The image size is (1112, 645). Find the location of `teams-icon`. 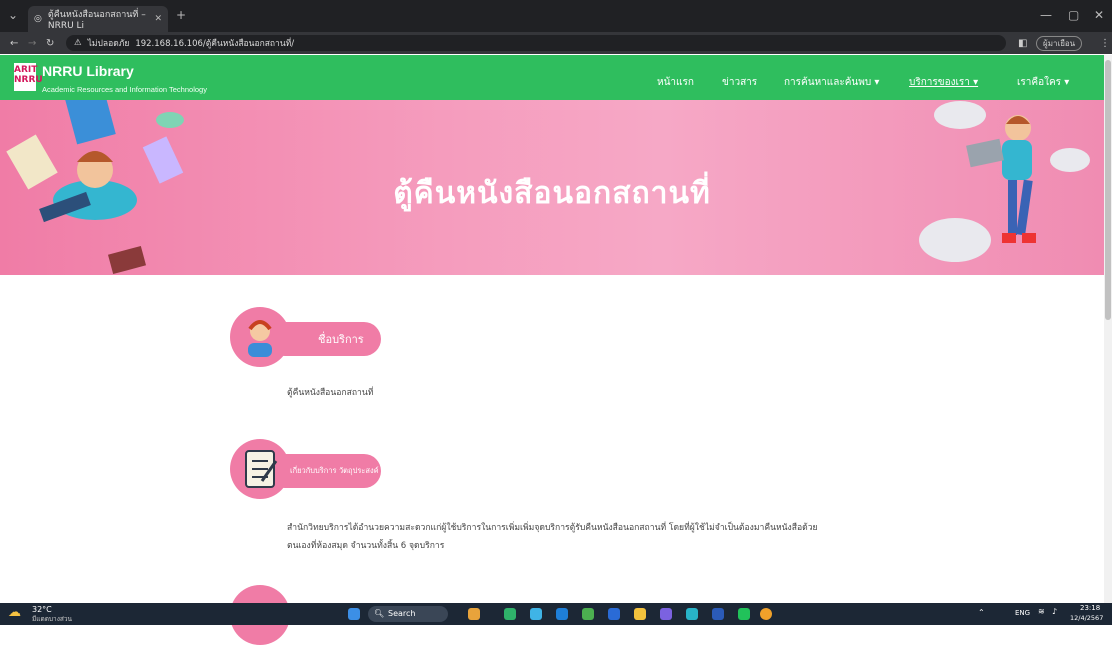

teams-icon is located at coordinates (666, 614).